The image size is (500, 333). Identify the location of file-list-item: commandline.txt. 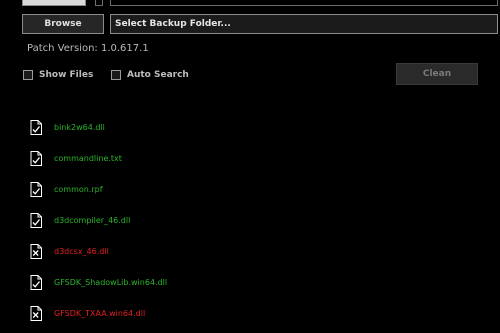
(98, 158).